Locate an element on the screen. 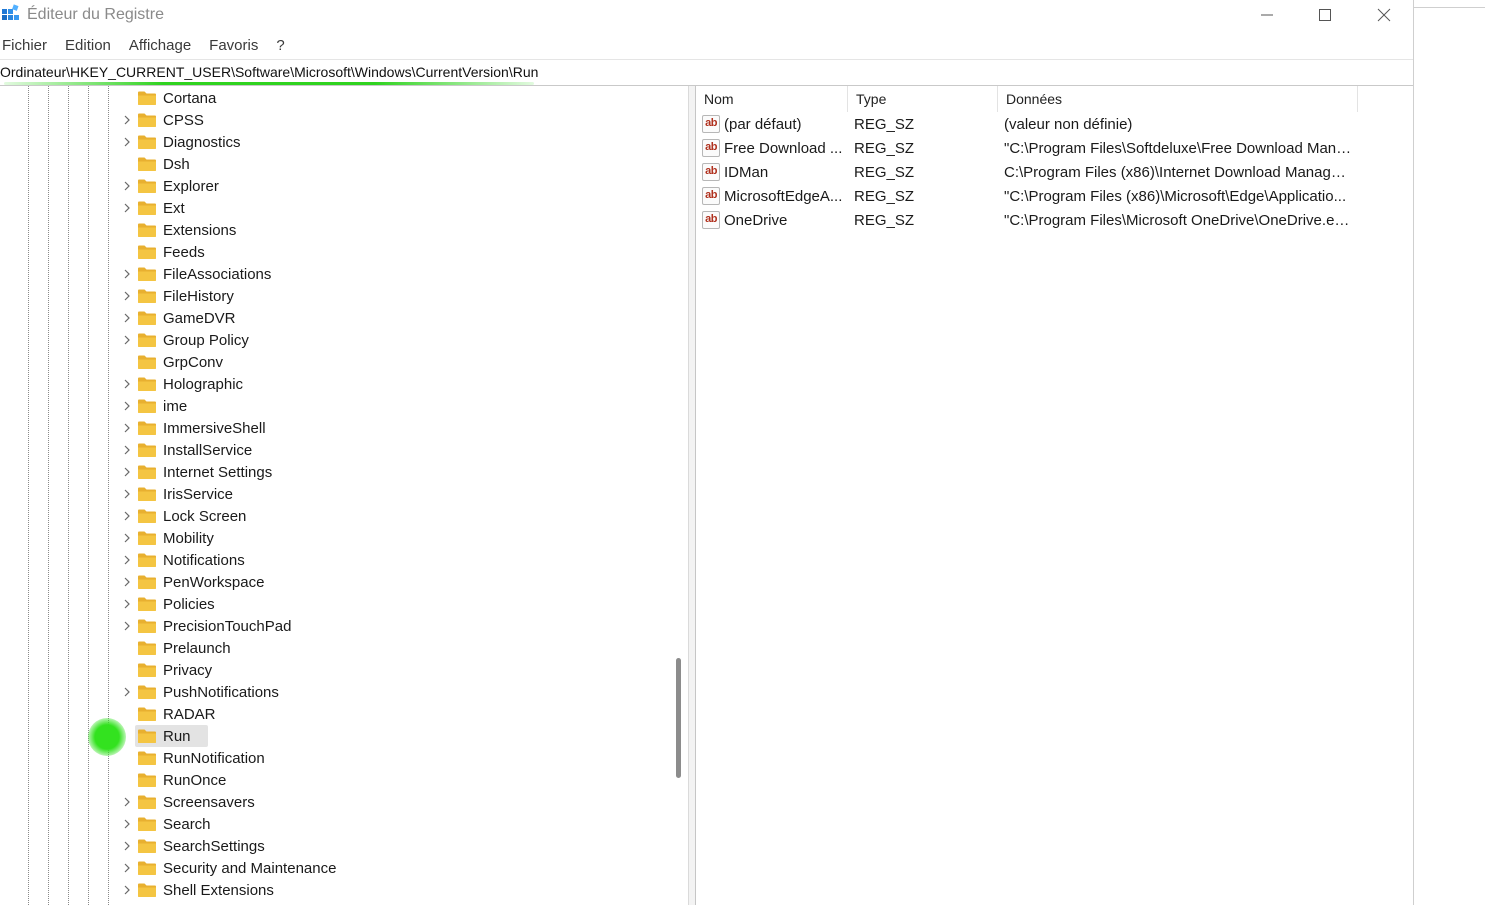  column-header-data: Données is located at coordinates (1178, 99).